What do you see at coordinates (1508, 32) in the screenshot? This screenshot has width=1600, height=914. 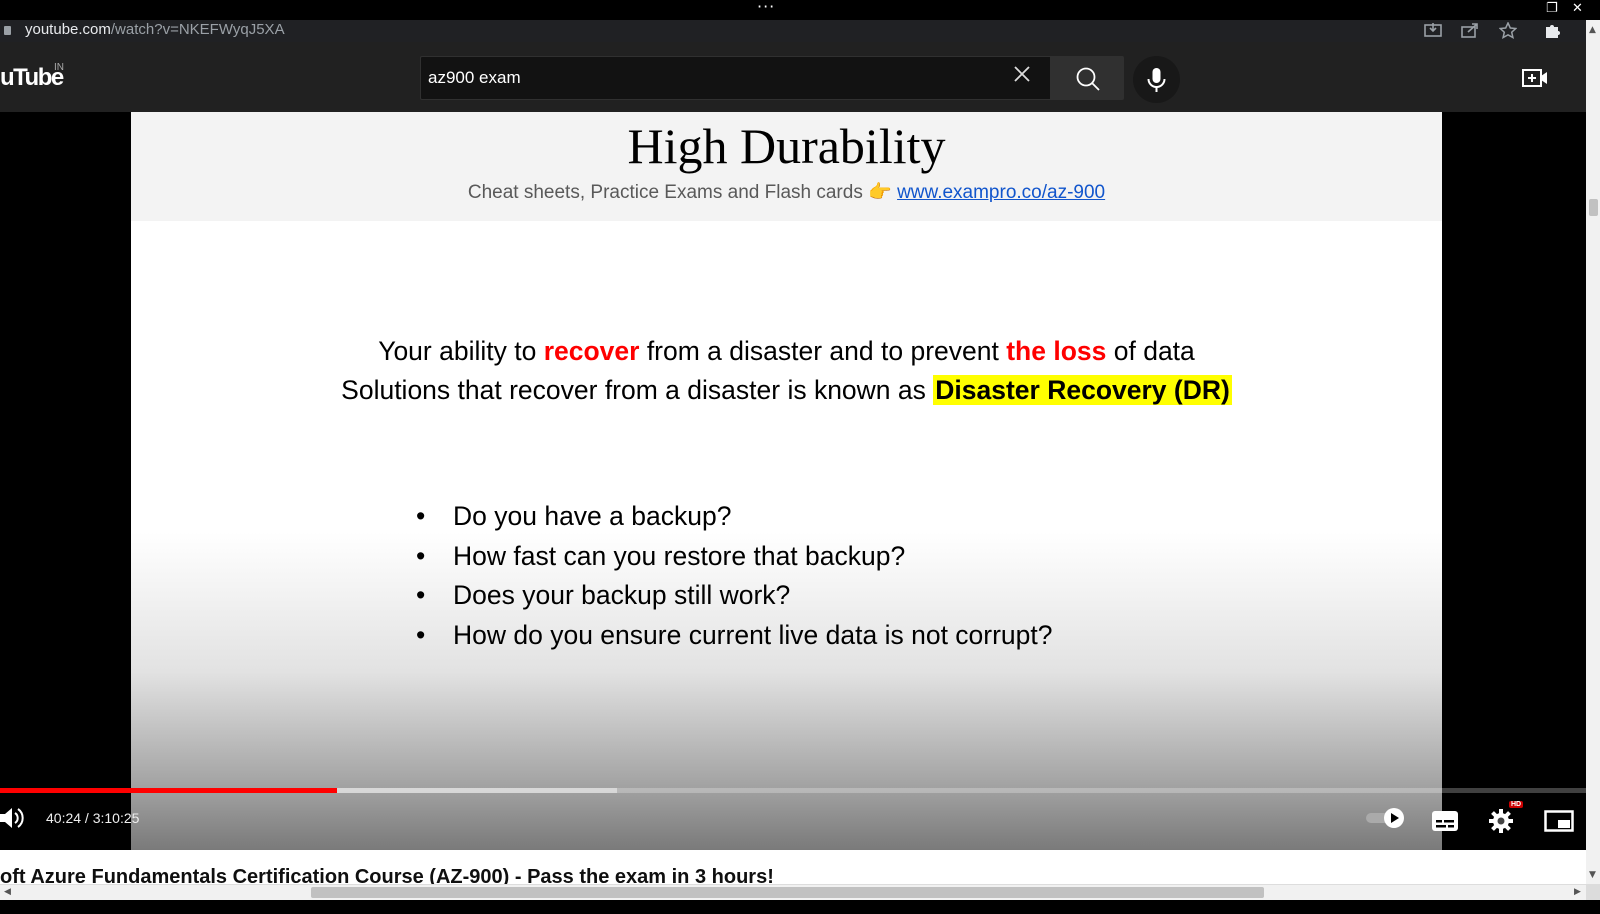 I see `star-icon` at bounding box center [1508, 32].